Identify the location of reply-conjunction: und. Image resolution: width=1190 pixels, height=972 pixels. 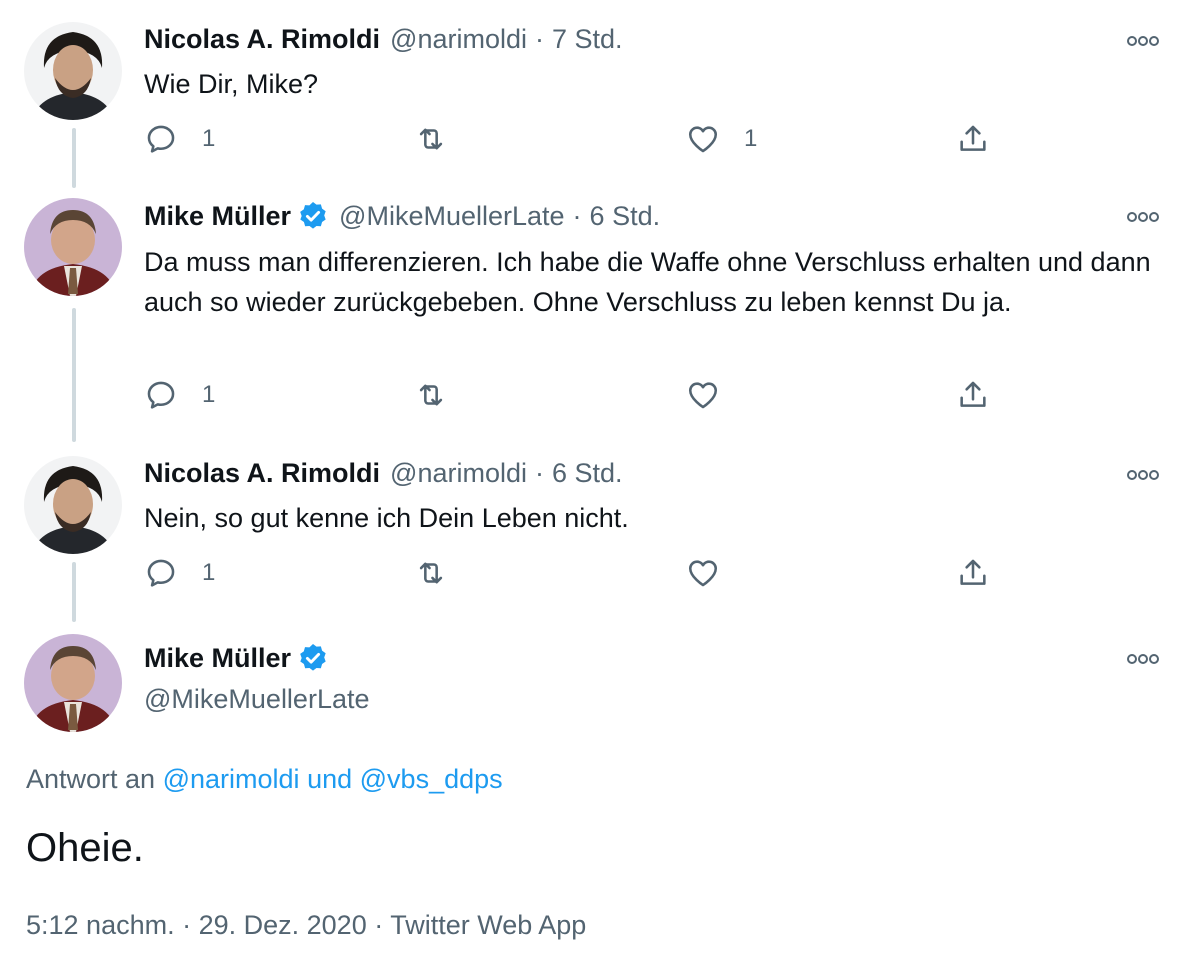
(329, 779).